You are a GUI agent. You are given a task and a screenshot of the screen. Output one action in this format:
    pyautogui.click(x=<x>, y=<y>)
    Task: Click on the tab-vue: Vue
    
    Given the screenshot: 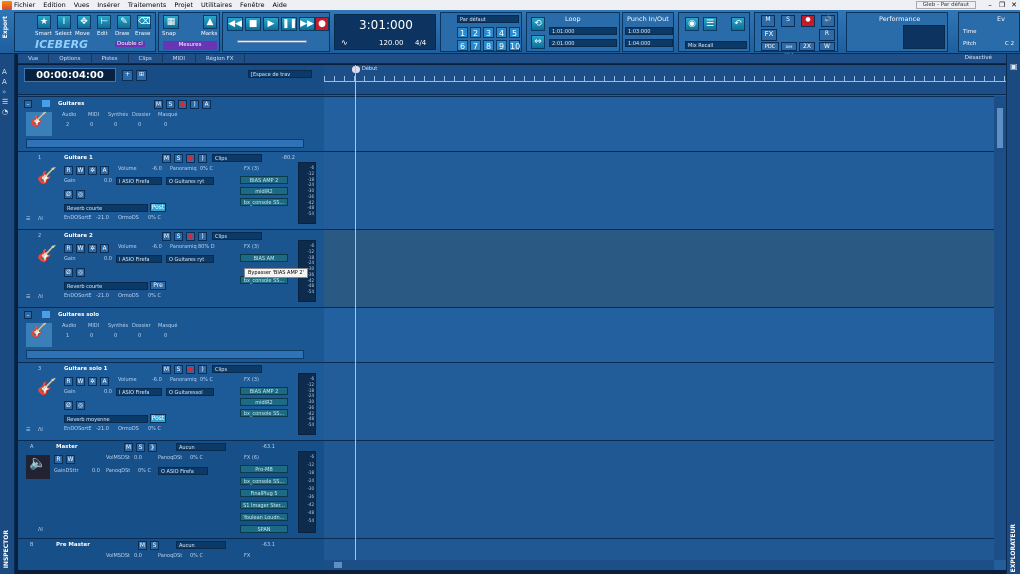 What is the action you would take?
    pyautogui.click(x=34, y=58)
    